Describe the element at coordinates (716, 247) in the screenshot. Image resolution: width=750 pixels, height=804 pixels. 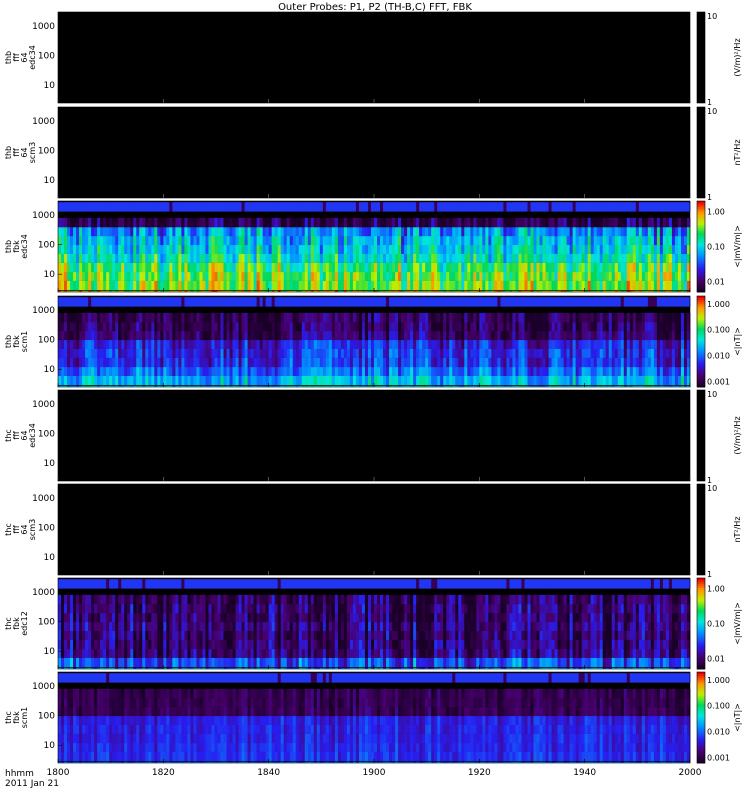
I see `colorbar-tick-label: 0.10` at that location.